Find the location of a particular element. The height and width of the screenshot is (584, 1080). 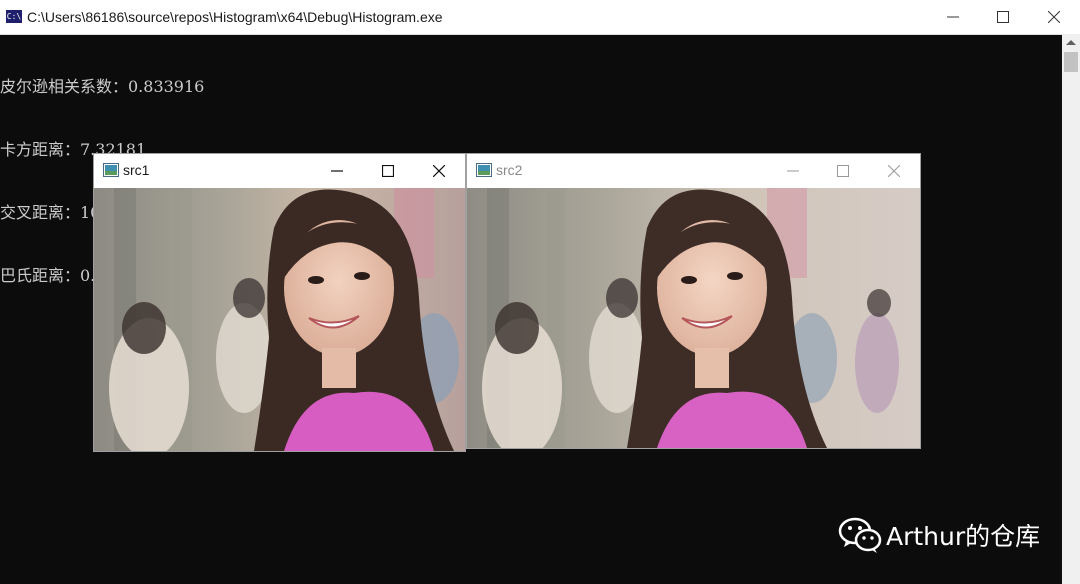

watermark-text: Arthur的仓库 is located at coordinates (963, 536).